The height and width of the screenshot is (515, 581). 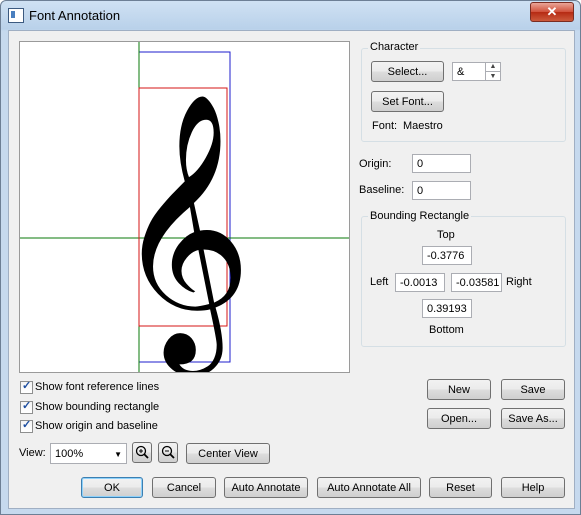 What do you see at coordinates (441, 163) in the screenshot?
I see `origin-input: 0` at bounding box center [441, 163].